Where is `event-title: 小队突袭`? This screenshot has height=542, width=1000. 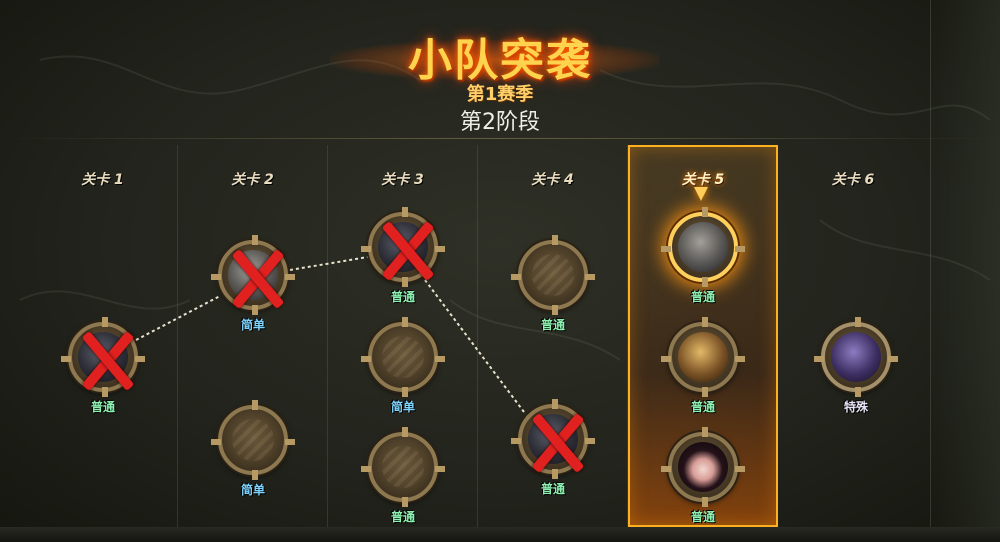 event-title: 小队突袭 is located at coordinates (500, 60).